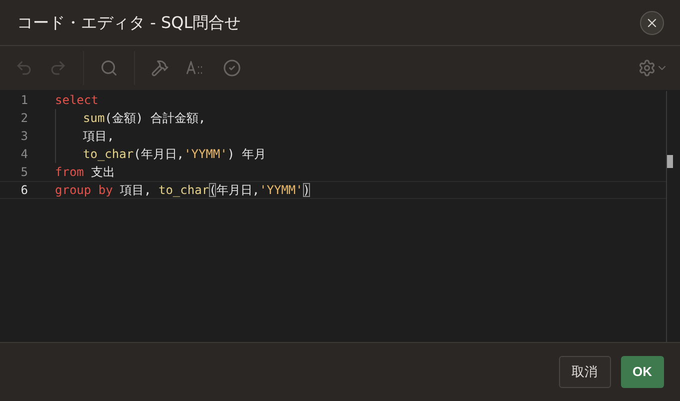  What do you see at coordinates (24, 154) in the screenshot?
I see `line-number: 4` at bounding box center [24, 154].